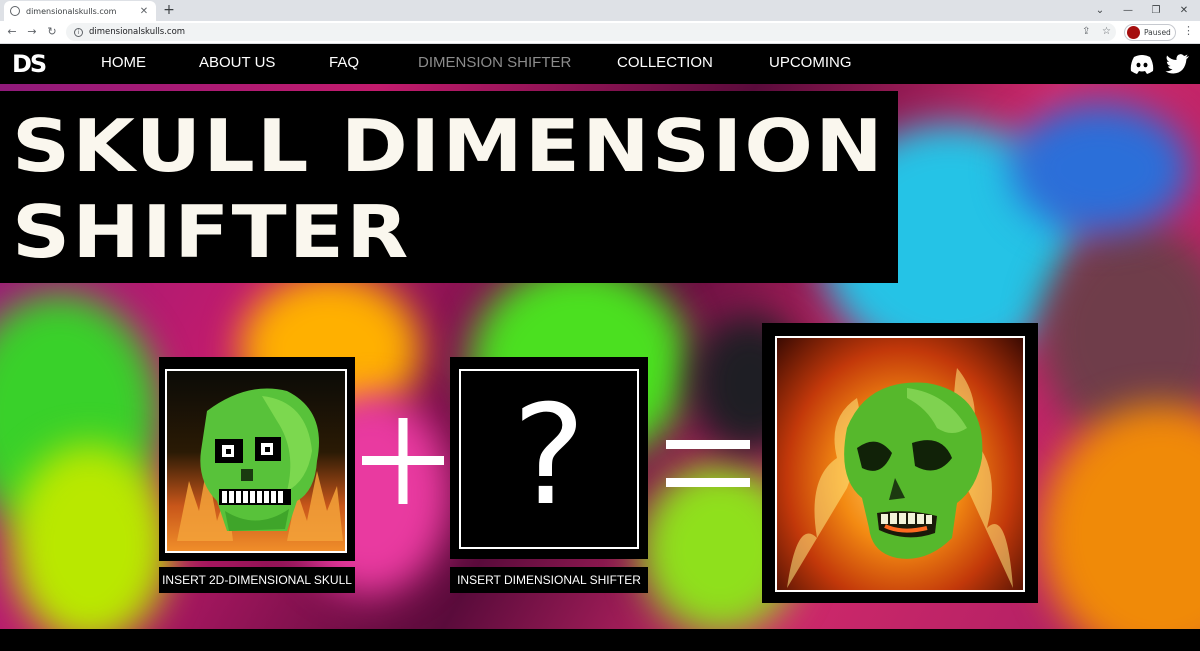 Image resolution: width=1200 pixels, height=651 pixels. I want to click on close-window-button: ✕, so click(1184, 10).